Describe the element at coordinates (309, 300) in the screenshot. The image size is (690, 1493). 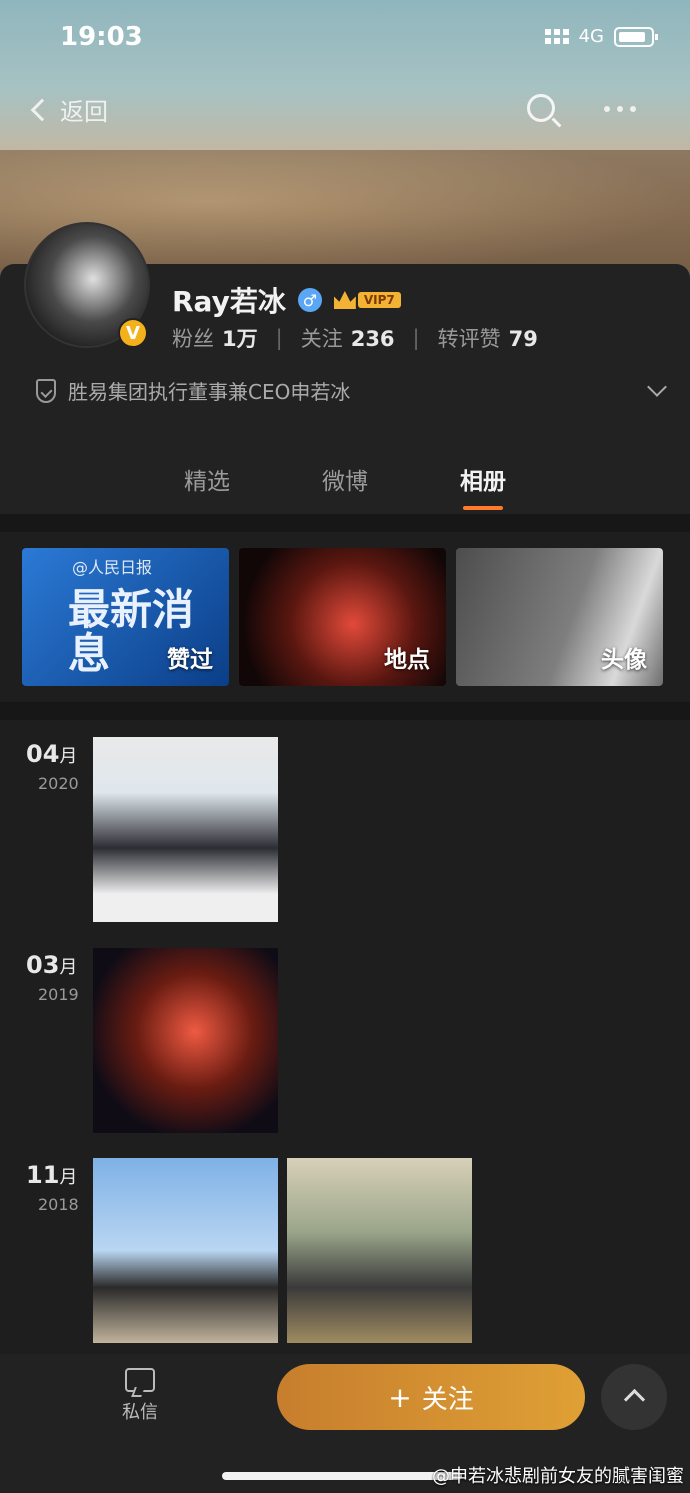
I see `gender-male-icon: ♂` at that location.